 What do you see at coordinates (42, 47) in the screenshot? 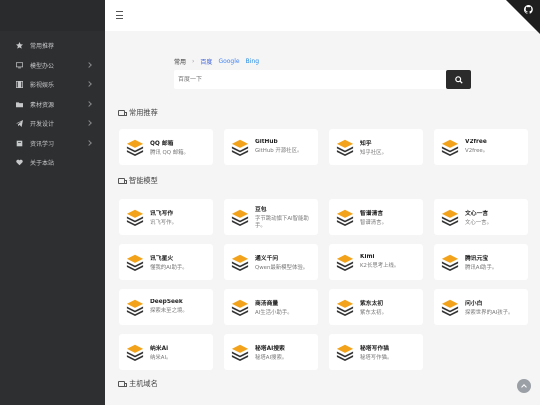
I see `sidebar-item-label: 常用推荐` at bounding box center [42, 47].